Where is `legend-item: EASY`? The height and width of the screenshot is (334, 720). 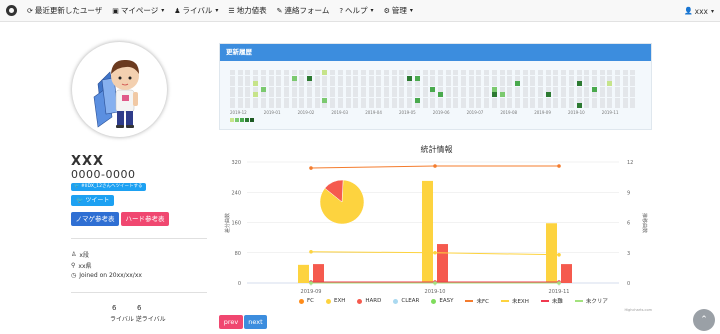 legend-item: EASY is located at coordinates (442, 301).